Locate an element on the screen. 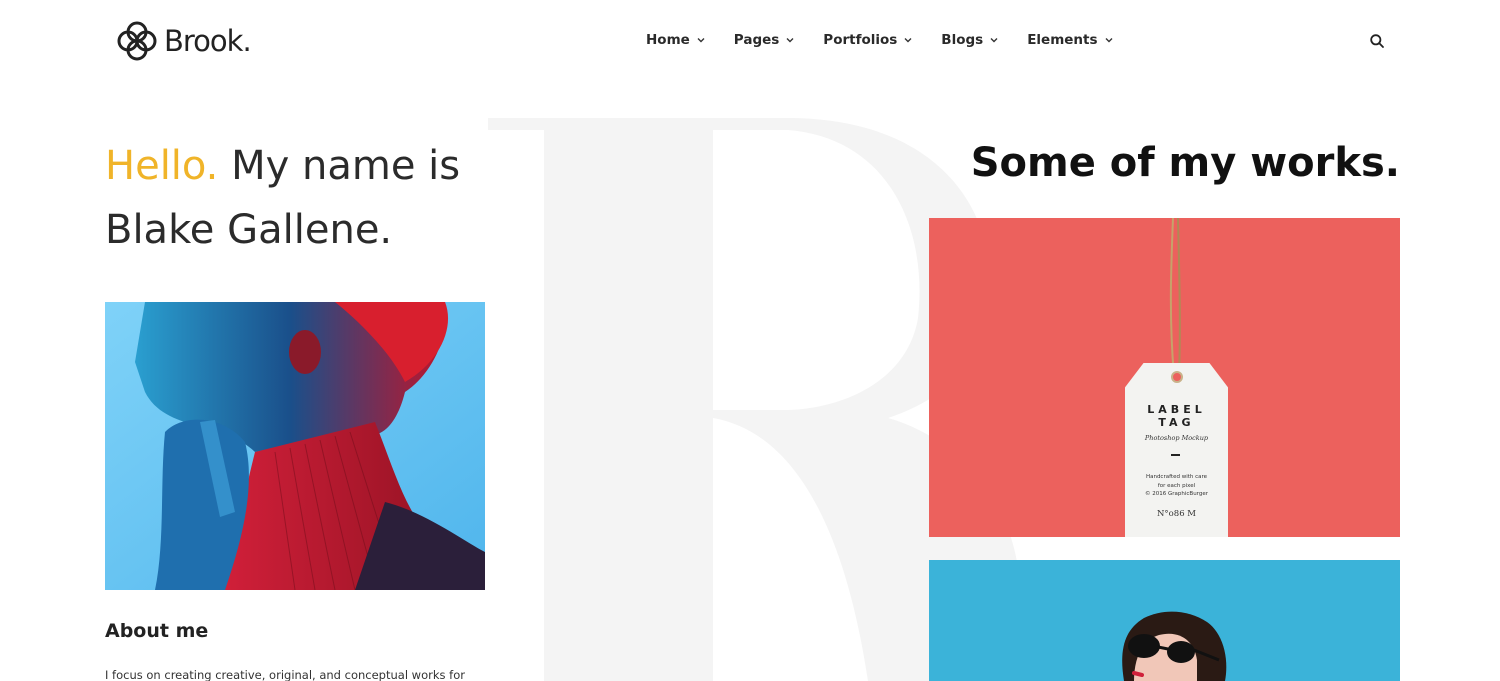  nav-item-elements: Elements is located at coordinates (1070, 40).